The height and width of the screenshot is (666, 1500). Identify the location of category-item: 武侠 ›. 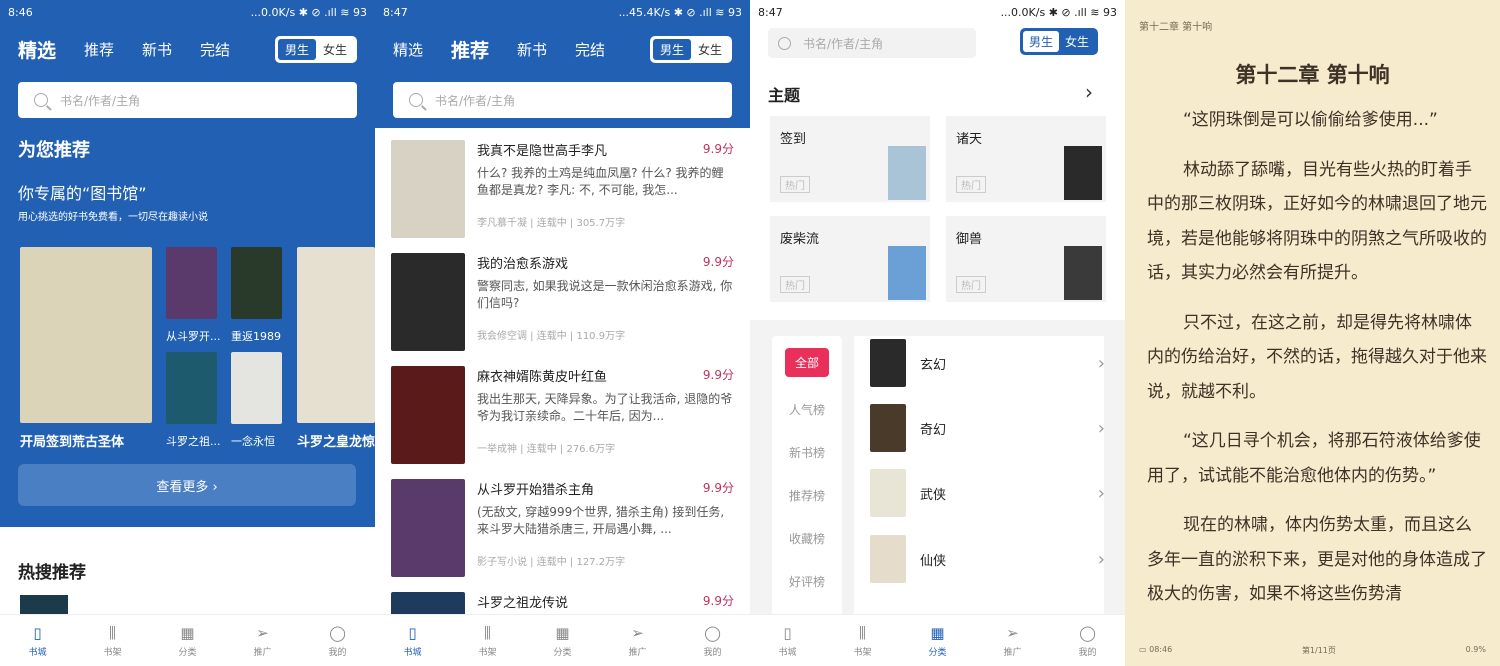
(987, 493).